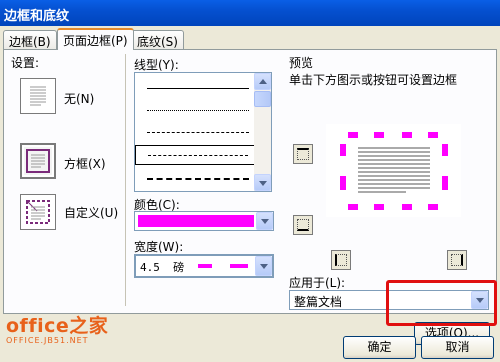 This screenshot has width=500, height=362. I want to click on width-dropdown-button, so click(263, 266).